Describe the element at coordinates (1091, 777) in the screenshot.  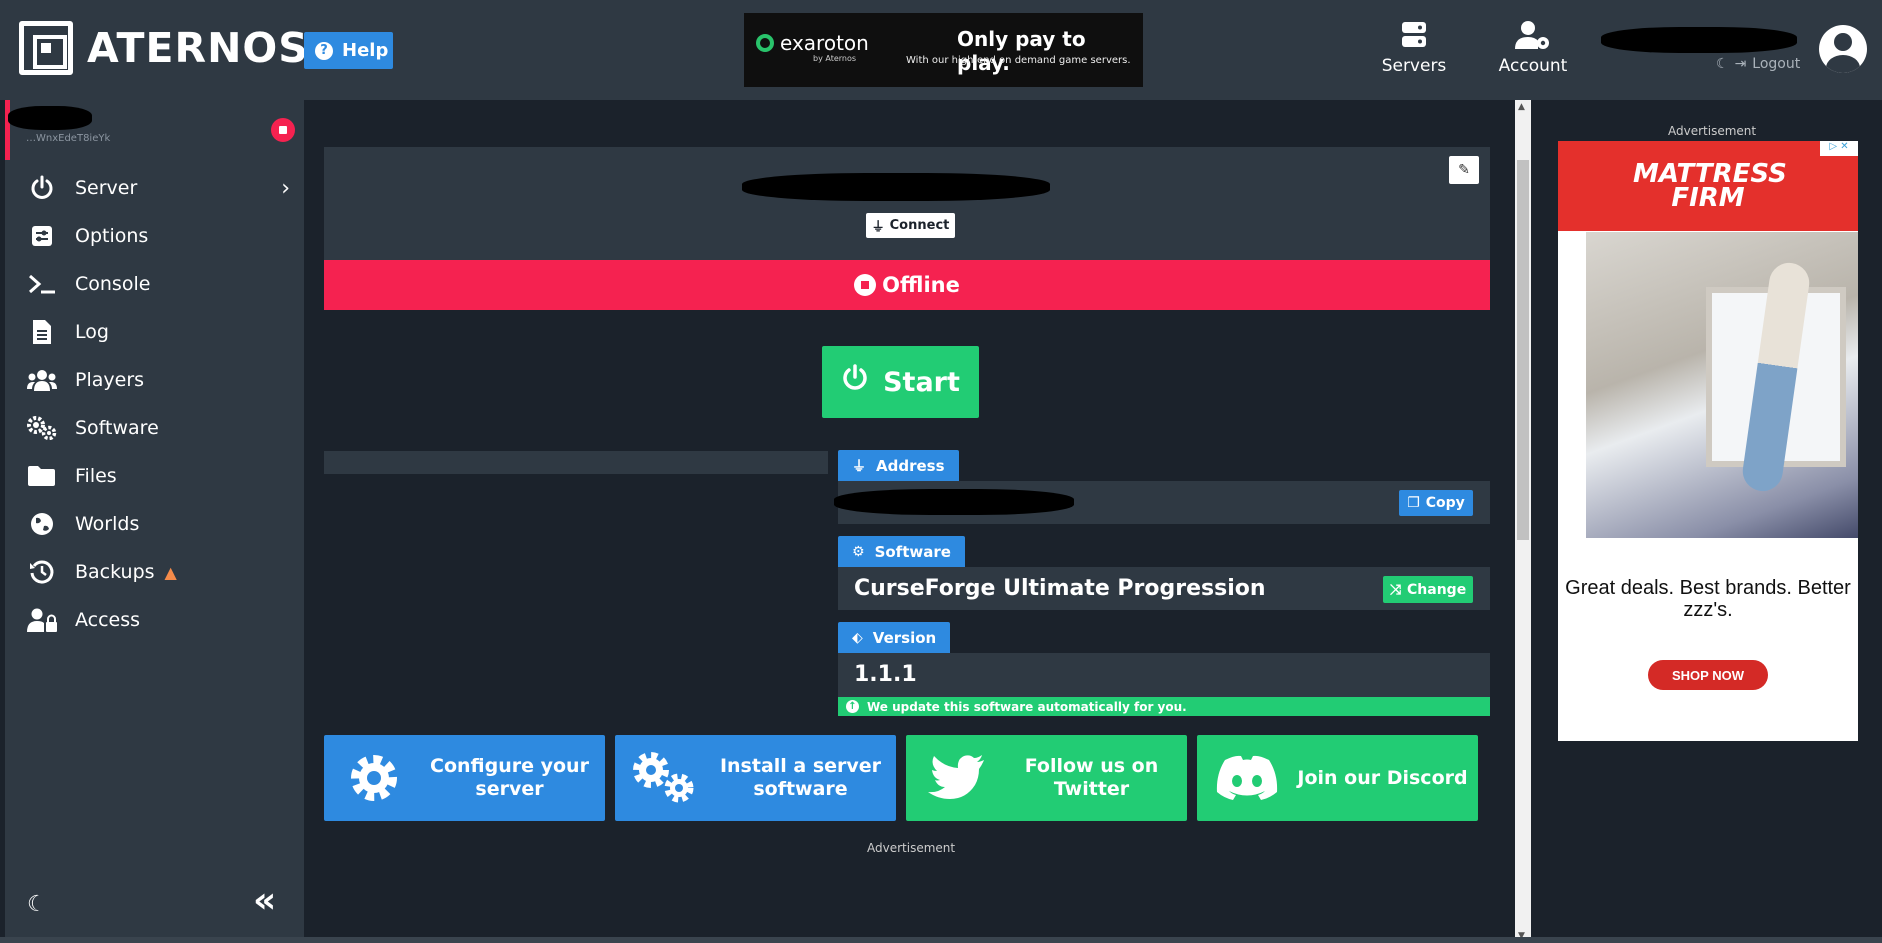
I see `cta-label: Follow us on Twitter` at that location.